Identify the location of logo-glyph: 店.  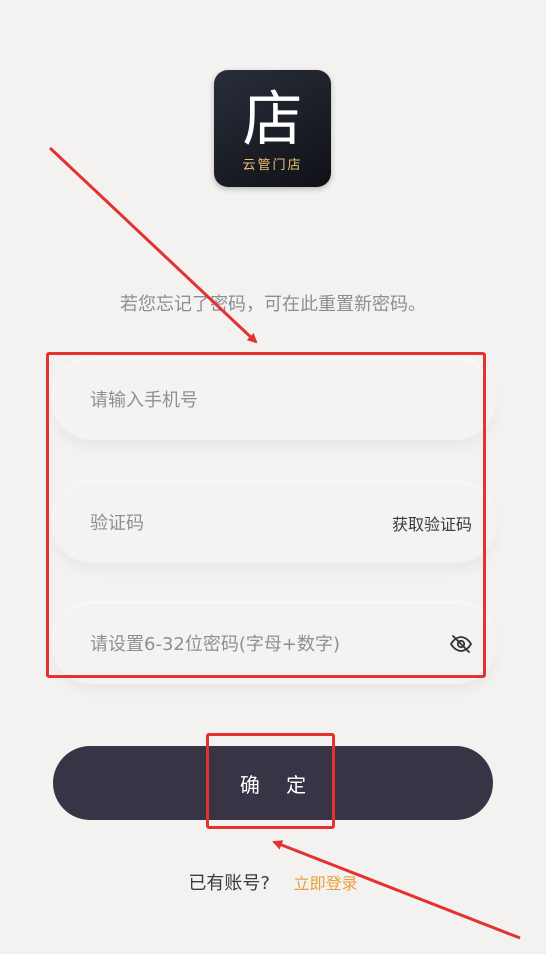
(272, 120).